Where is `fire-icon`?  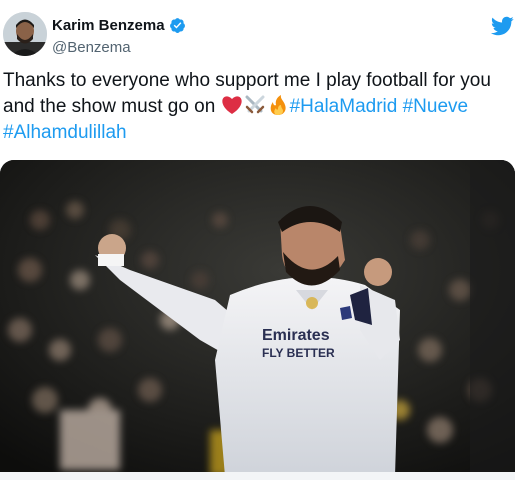 fire-icon is located at coordinates (278, 105).